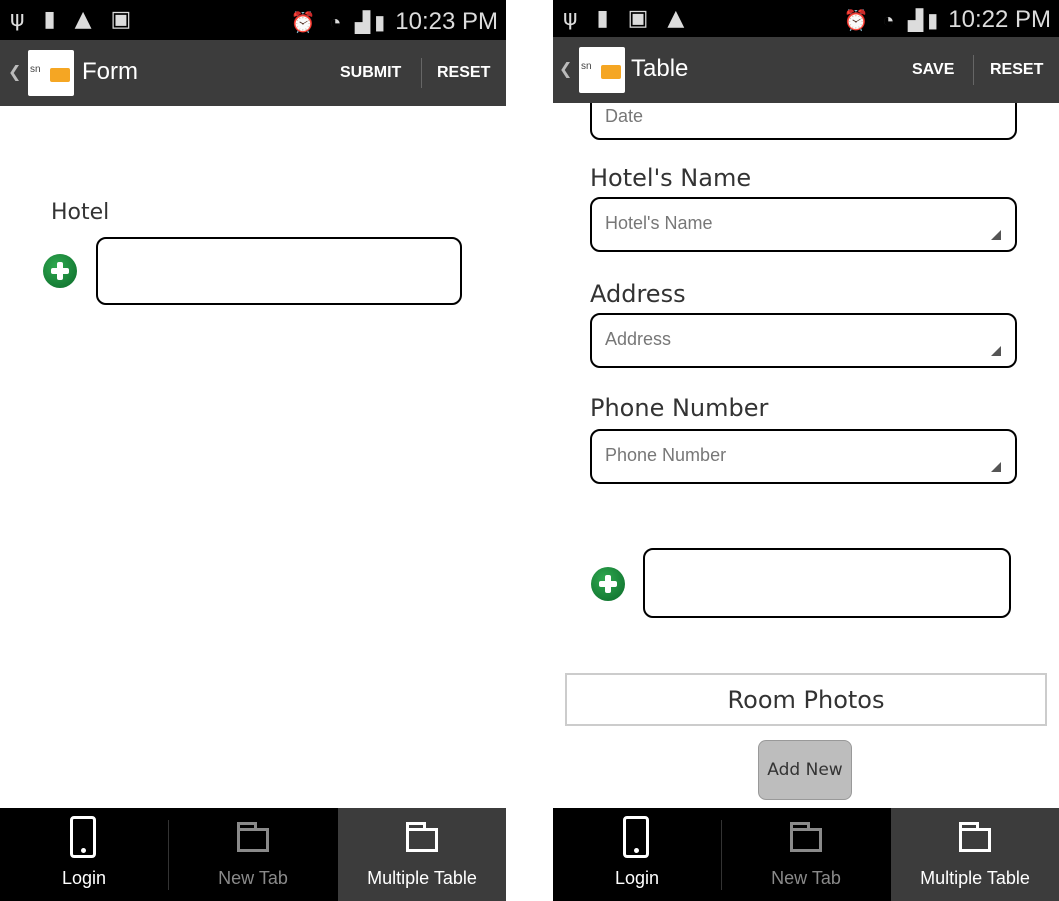 The width and height of the screenshot is (1059, 901). What do you see at coordinates (370, 73) in the screenshot?
I see `submit-button: SUBMIT` at bounding box center [370, 73].